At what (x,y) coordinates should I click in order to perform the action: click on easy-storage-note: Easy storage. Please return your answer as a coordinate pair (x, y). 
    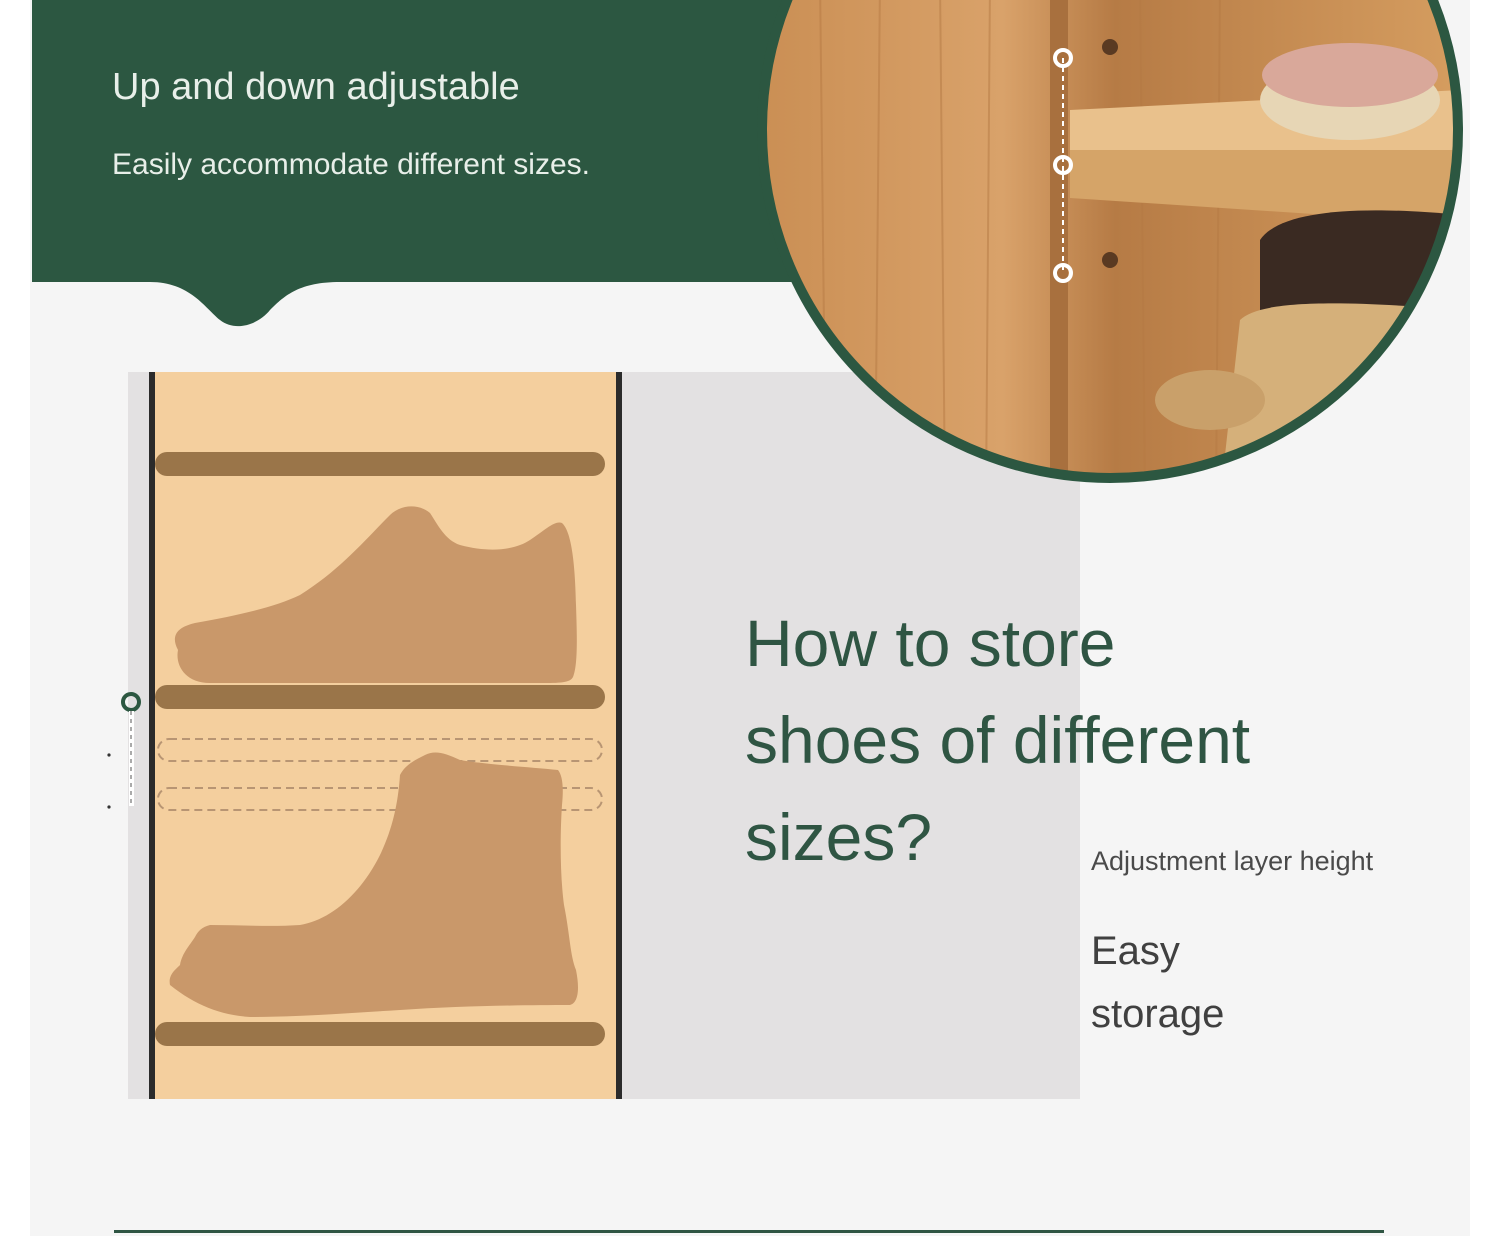
    Looking at the image, I should click on (1157, 983).